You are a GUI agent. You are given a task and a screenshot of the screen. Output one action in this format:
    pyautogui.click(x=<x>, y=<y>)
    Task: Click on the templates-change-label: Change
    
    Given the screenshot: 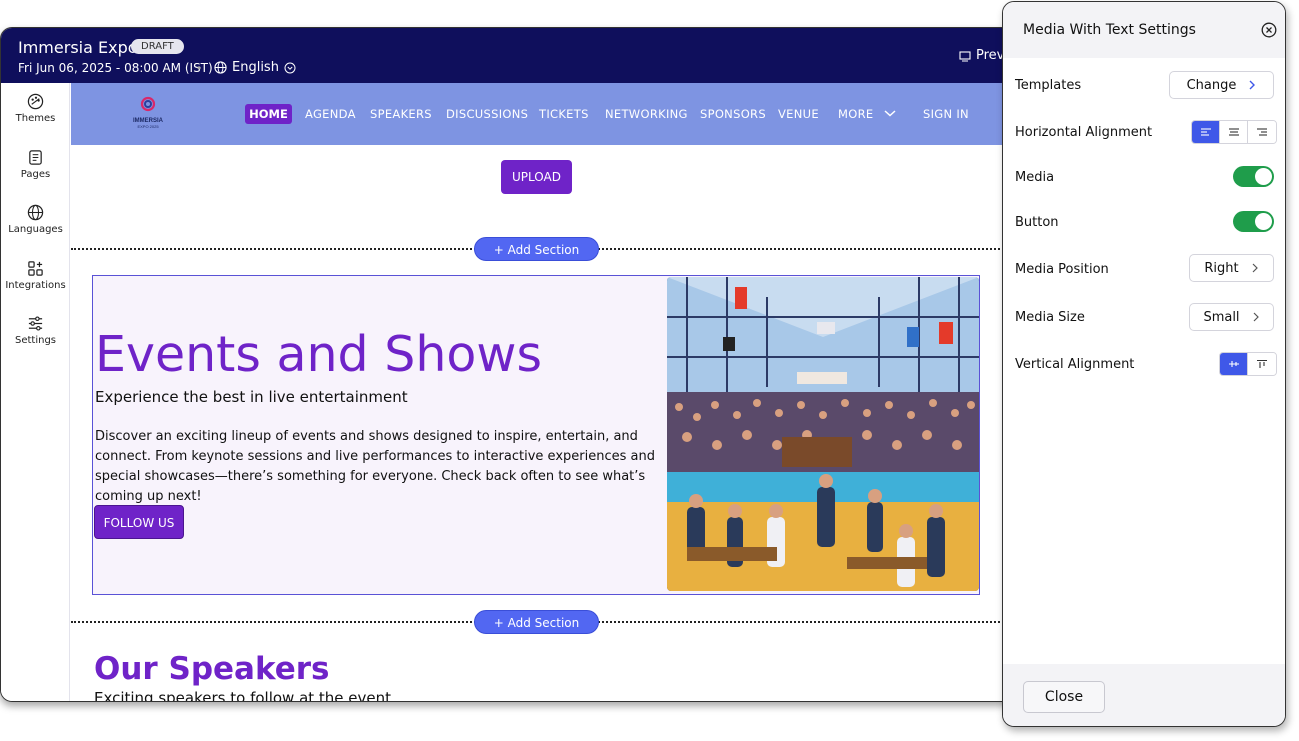 What is the action you would take?
    pyautogui.click(x=1211, y=85)
    